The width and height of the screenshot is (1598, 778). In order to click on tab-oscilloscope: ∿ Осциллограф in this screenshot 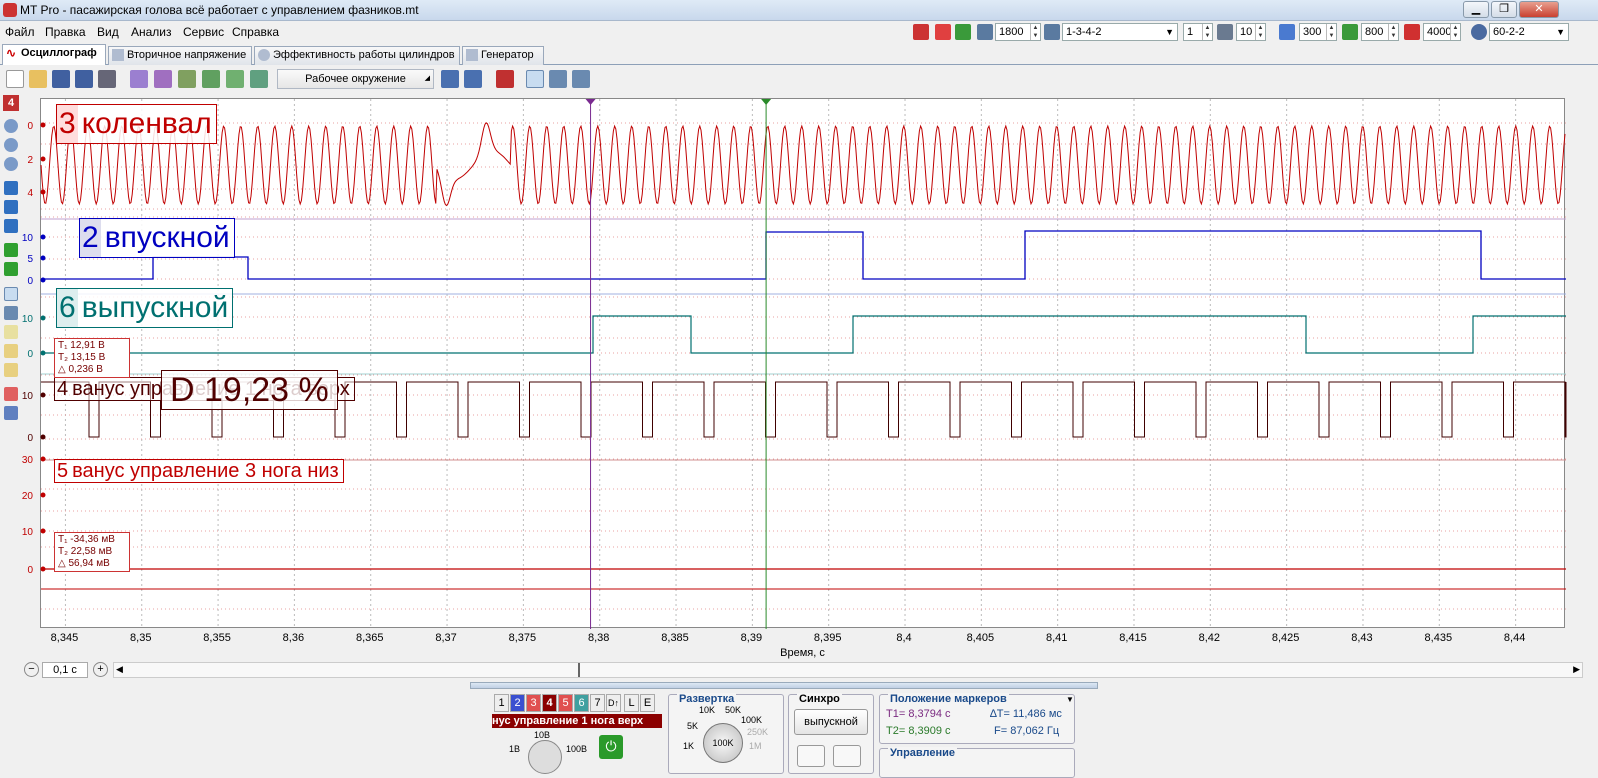, I will do `click(54, 54)`.